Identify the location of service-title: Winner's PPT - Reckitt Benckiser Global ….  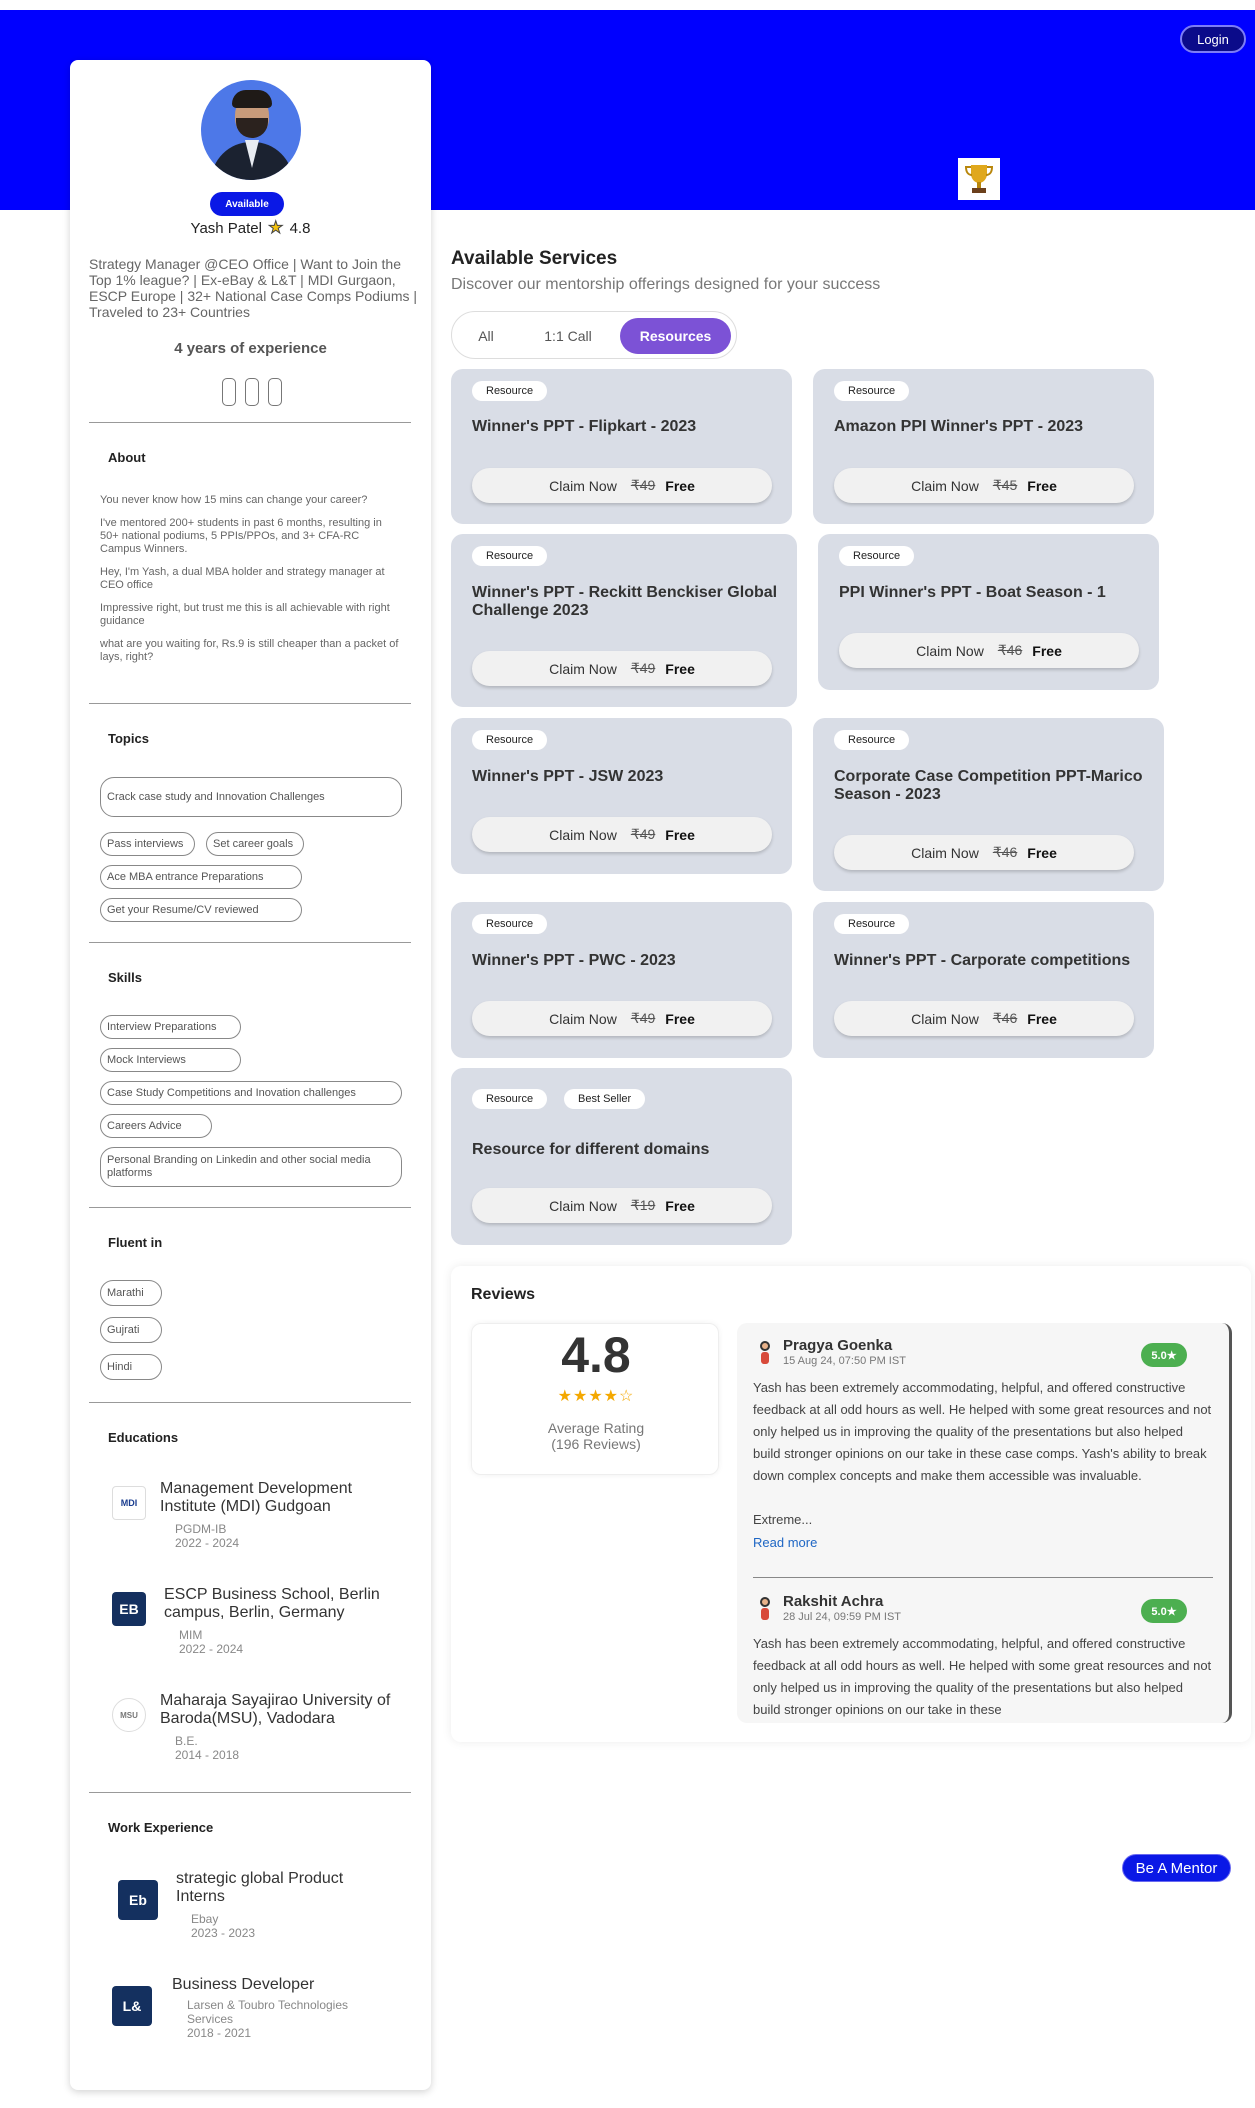
(625, 601).